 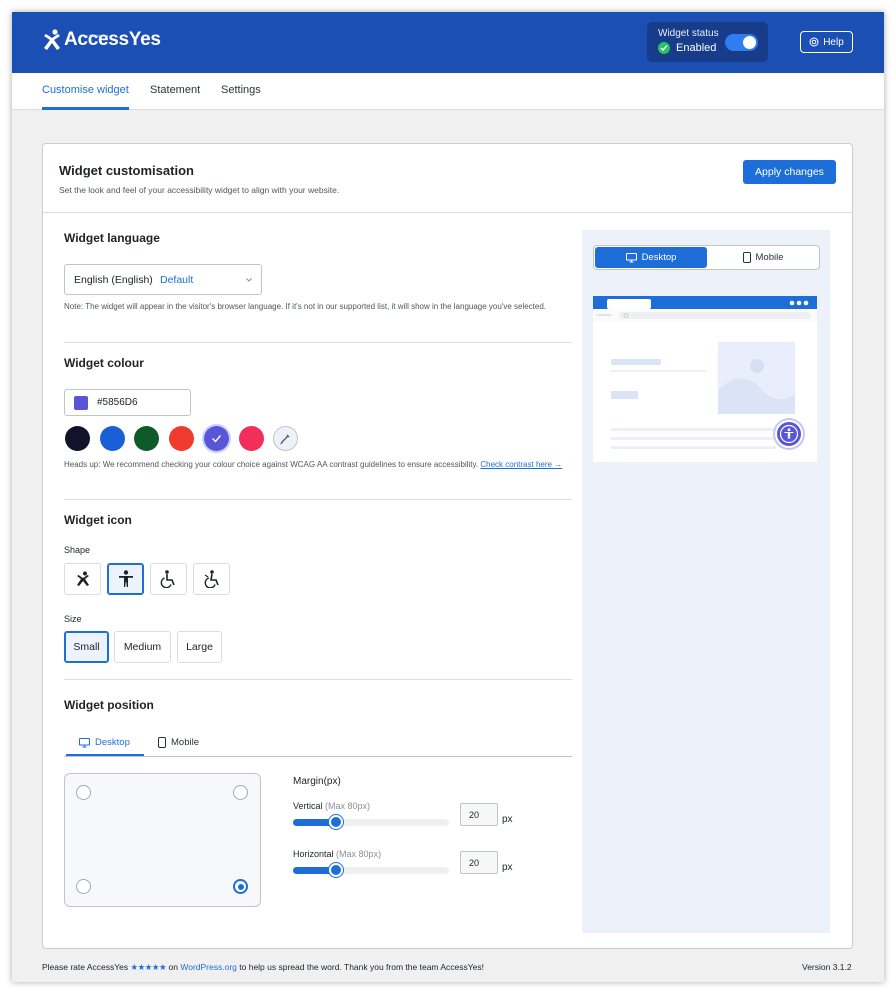 I want to click on position-tab-mobile: Mobile, so click(x=178, y=742).